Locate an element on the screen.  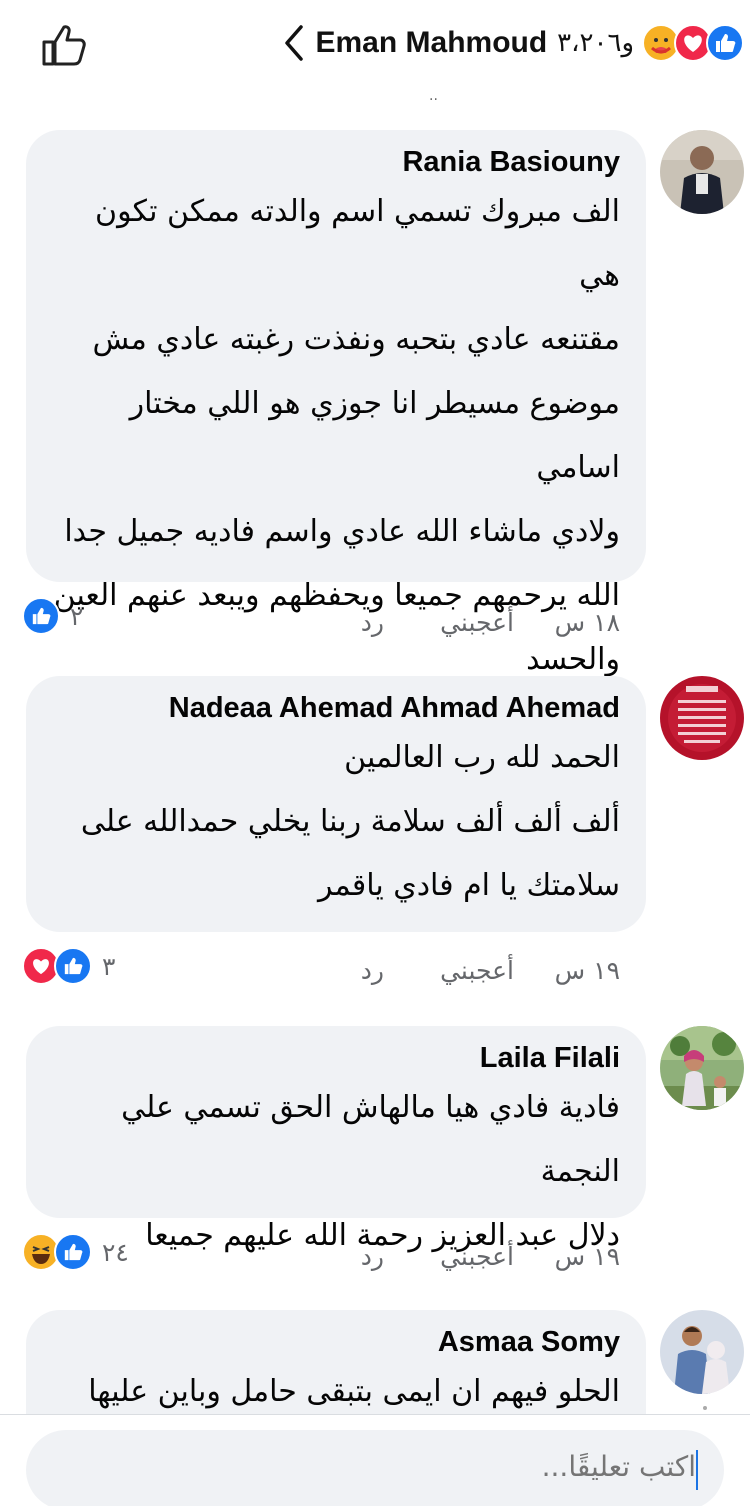
comment-author: Asmaa Somy is located at coordinates (336, 1342).